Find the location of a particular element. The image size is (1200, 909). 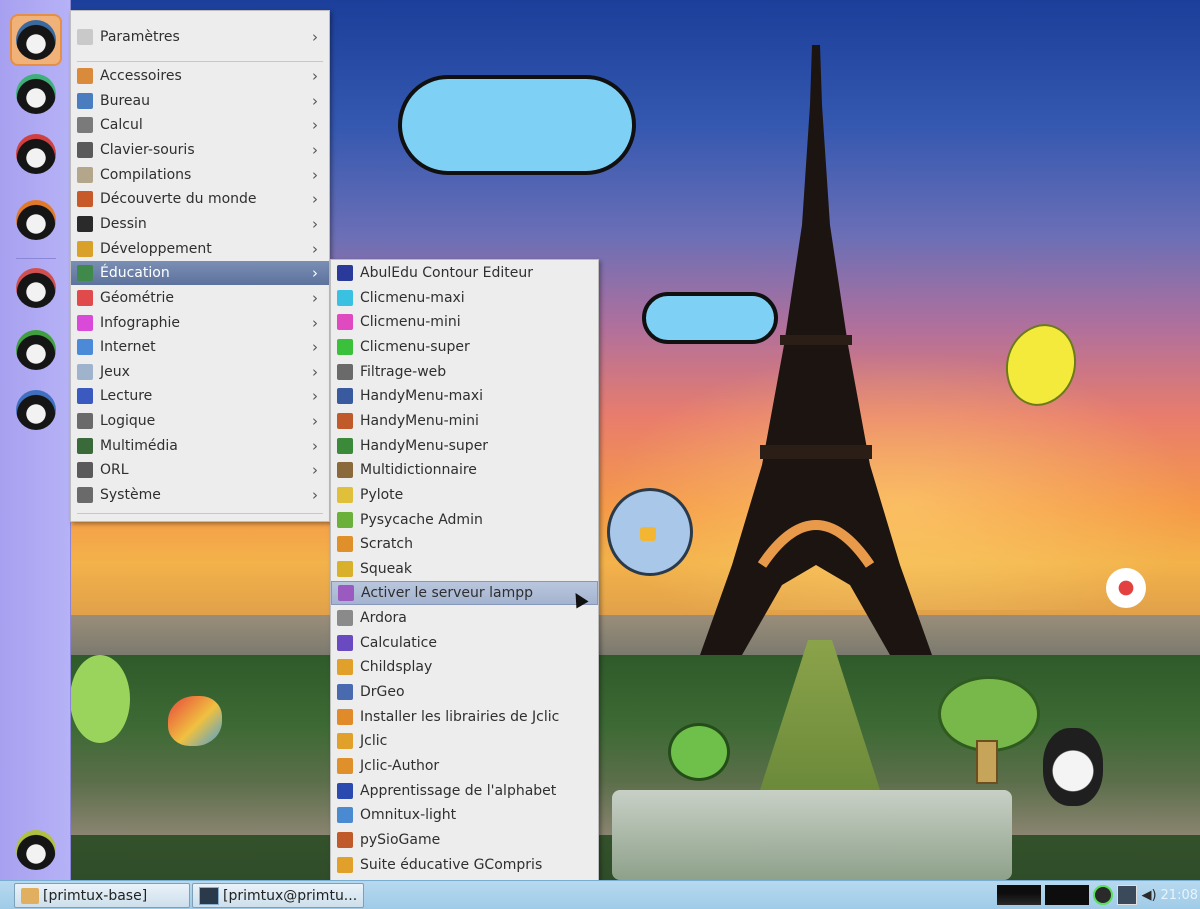

menu-item-orl: ORL › is located at coordinates (200, 470).